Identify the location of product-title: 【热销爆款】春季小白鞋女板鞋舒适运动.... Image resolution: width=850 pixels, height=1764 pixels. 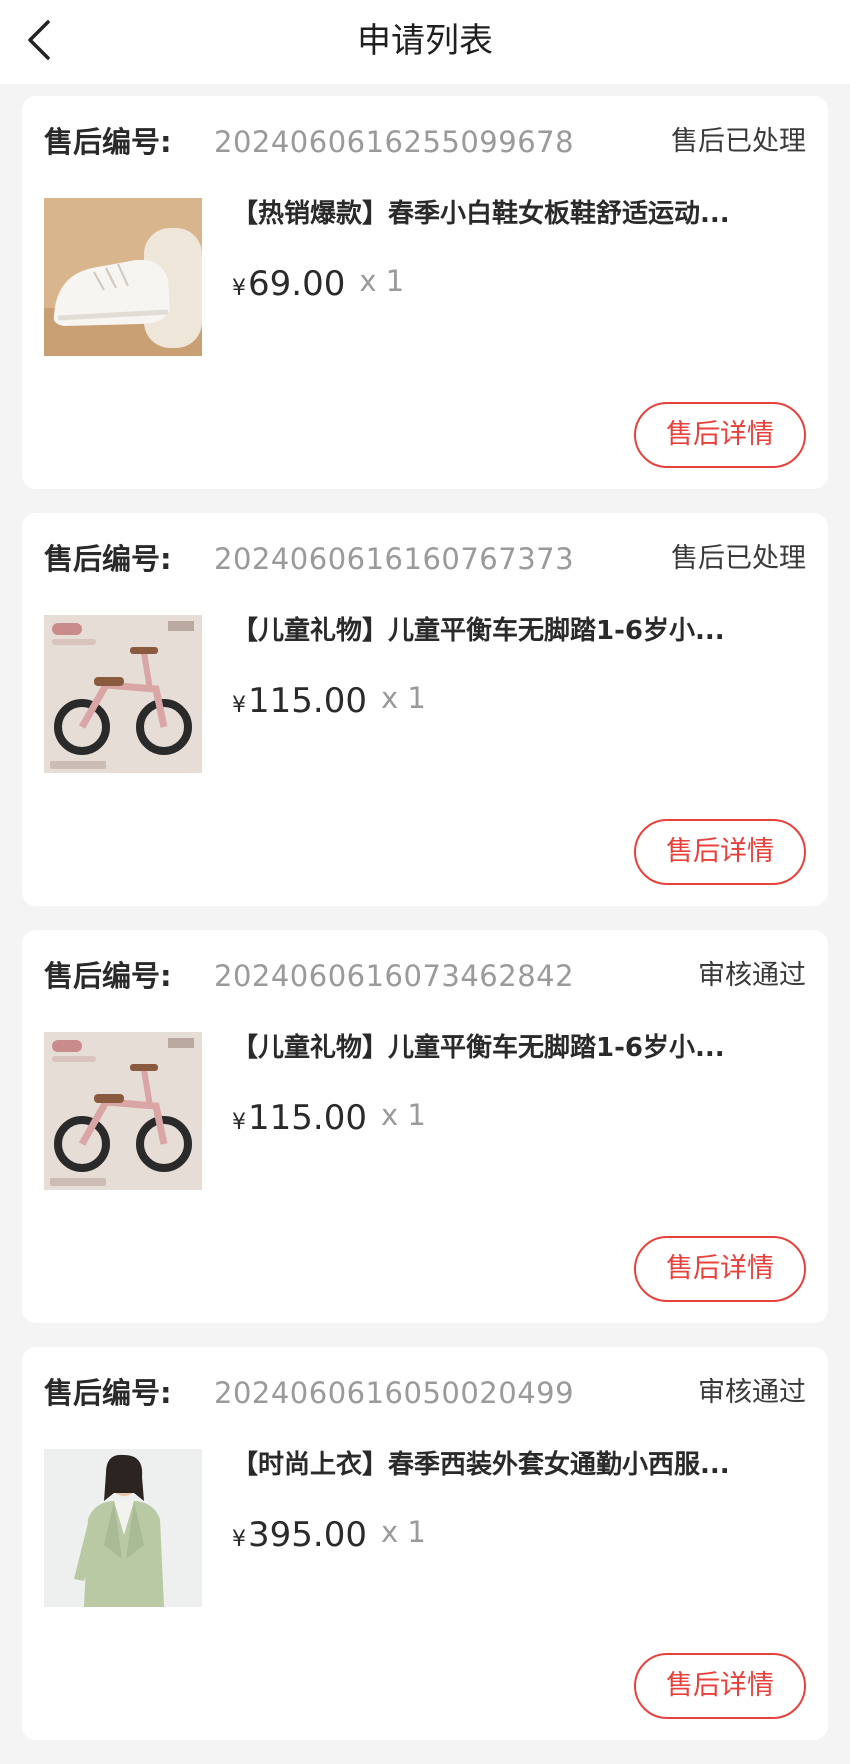
(512, 214).